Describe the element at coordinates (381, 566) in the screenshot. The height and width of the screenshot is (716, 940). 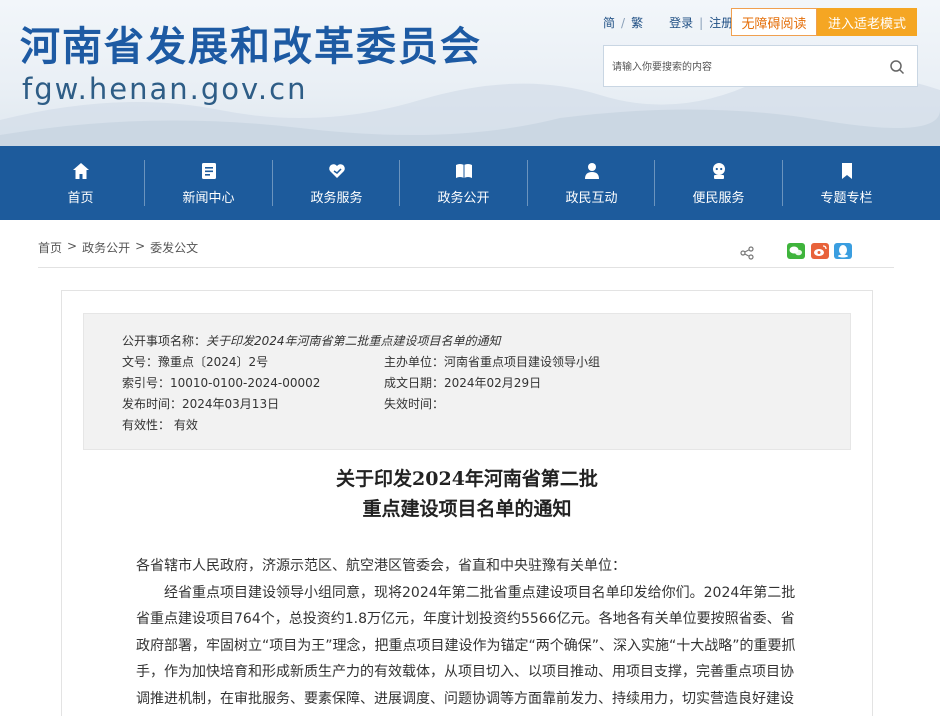
I see `document-salutation: 各省辖市人民政府，济源示范区、航空港区管委会，省直和中央驻豫有关单位：` at that location.